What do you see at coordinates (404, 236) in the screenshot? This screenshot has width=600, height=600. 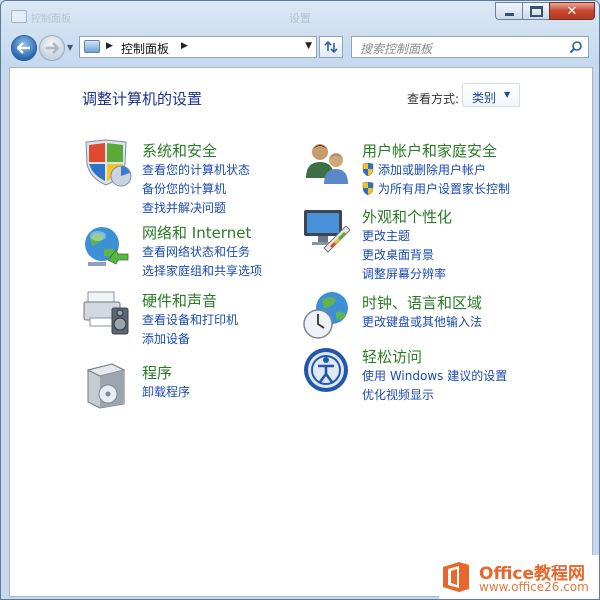 I see `link-change-theme: 更改主题` at bounding box center [404, 236].